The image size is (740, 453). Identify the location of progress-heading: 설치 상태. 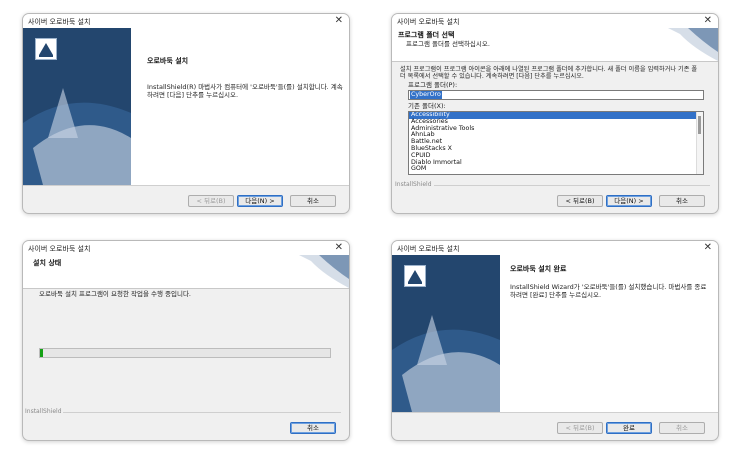
(47, 263).